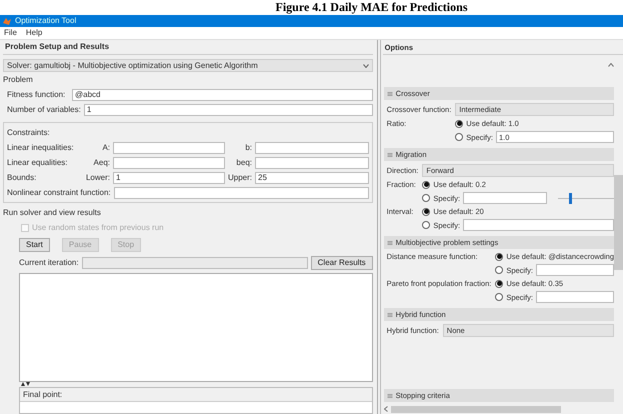  Describe the element at coordinates (312, 178) in the screenshot. I see `input-field: 25` at that location.